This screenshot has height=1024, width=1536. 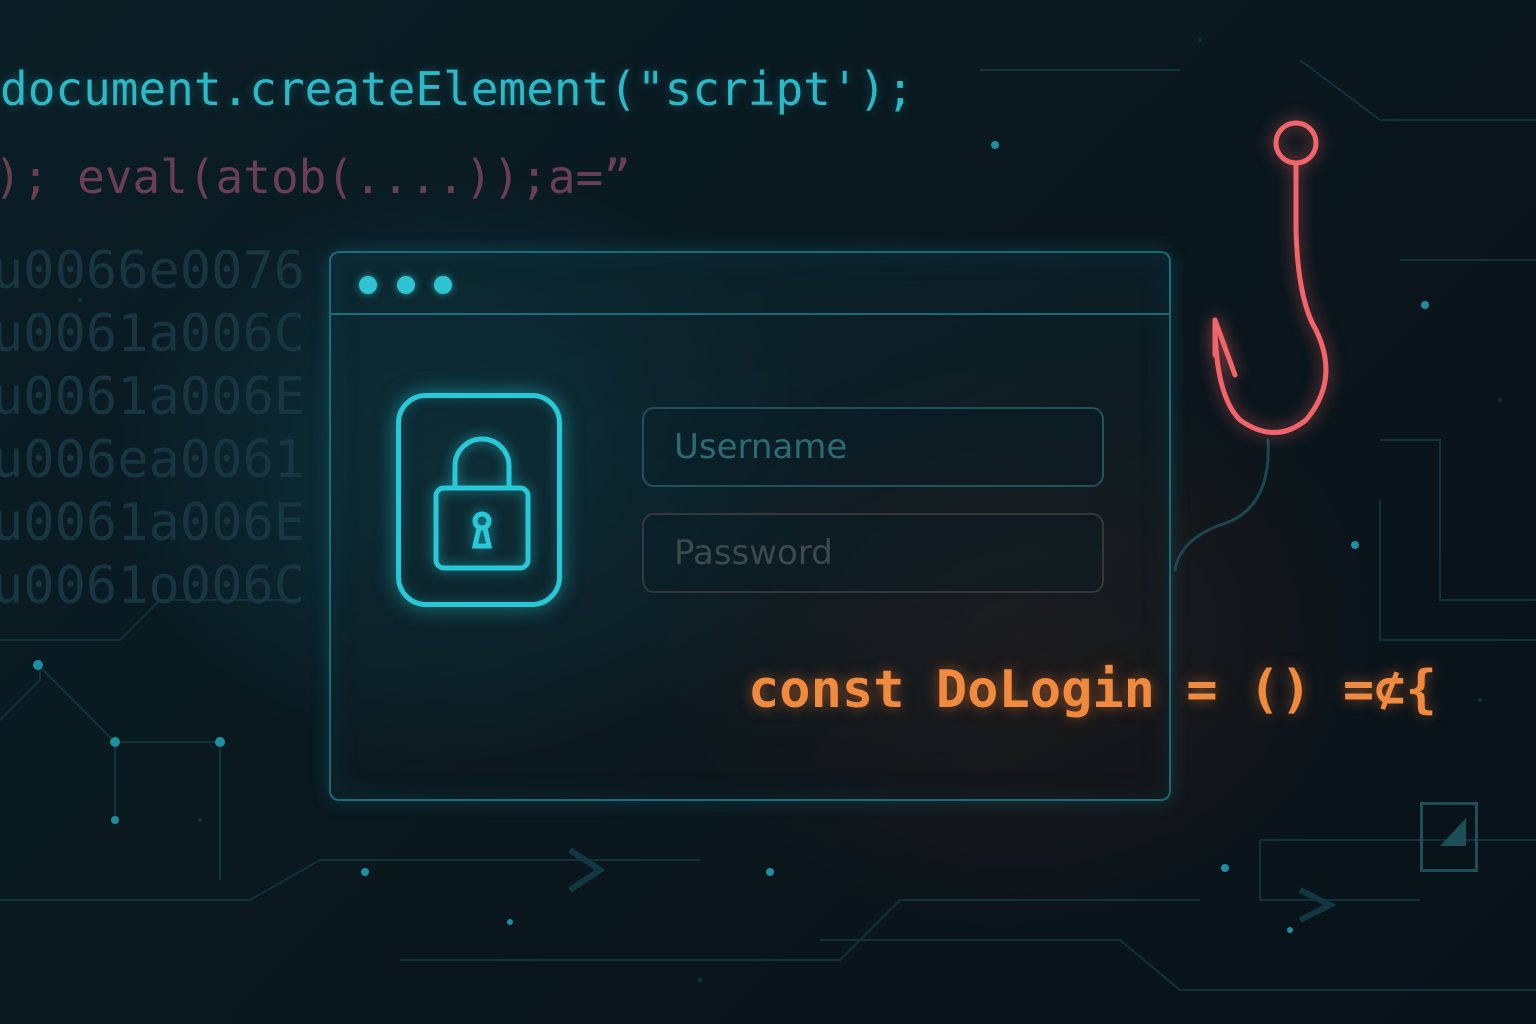 I want to click on background-code-line-2: ); eval(atob(....));a=”, so click(x=315, y=177).